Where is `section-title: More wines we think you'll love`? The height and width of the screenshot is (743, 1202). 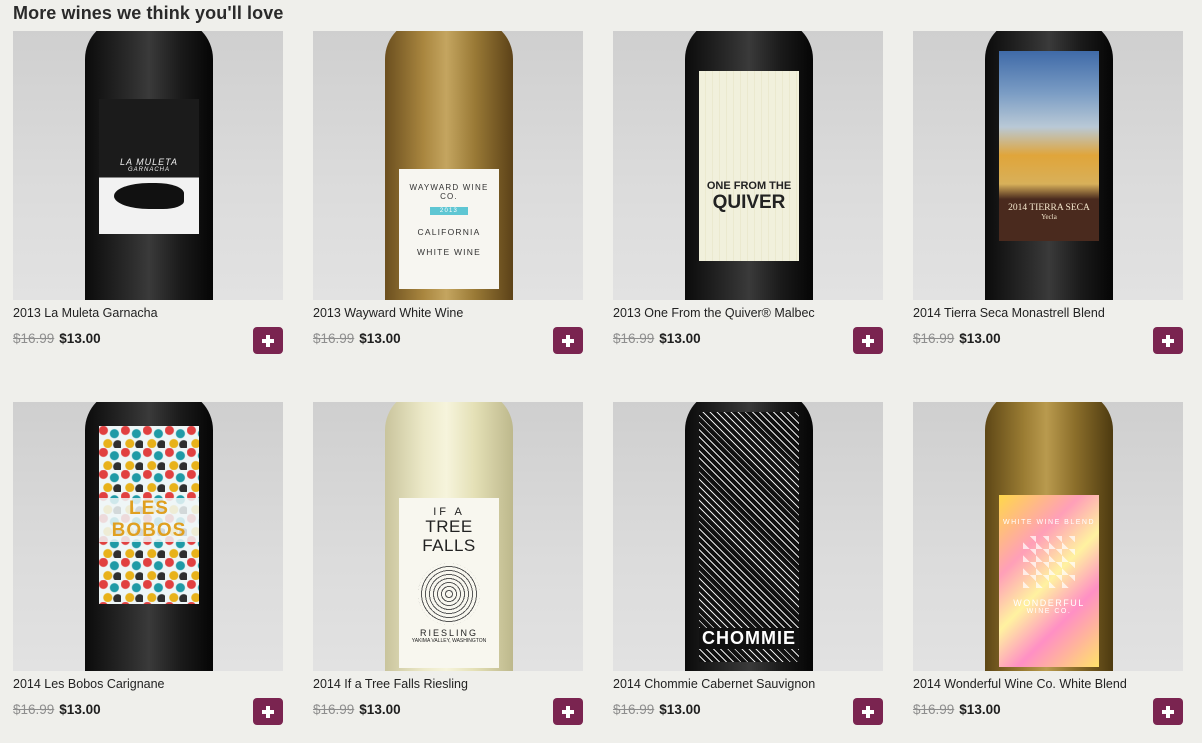 section-title: More wines we think you'll love is located at coordinates (148, 13).